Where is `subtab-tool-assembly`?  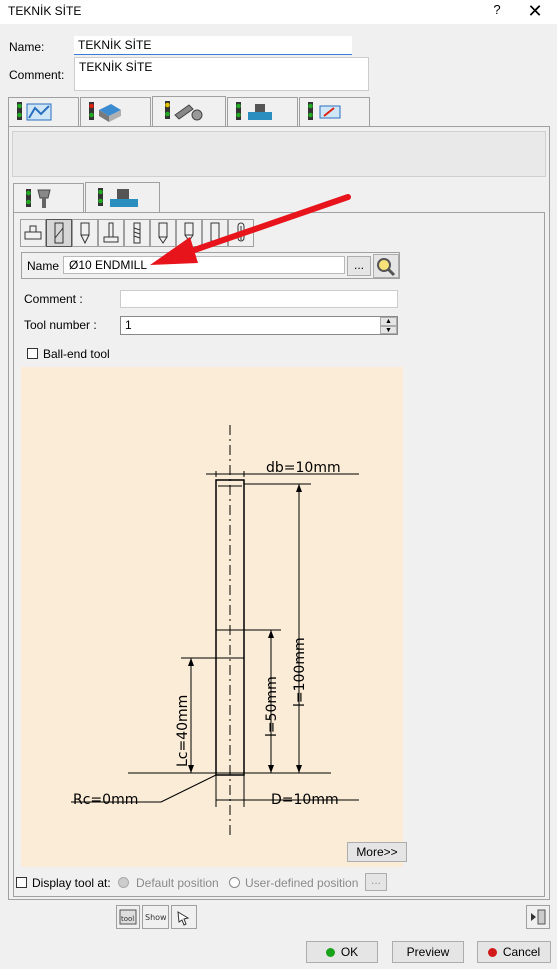 subtab-tool-assembly is located at coordinates (48, 198).